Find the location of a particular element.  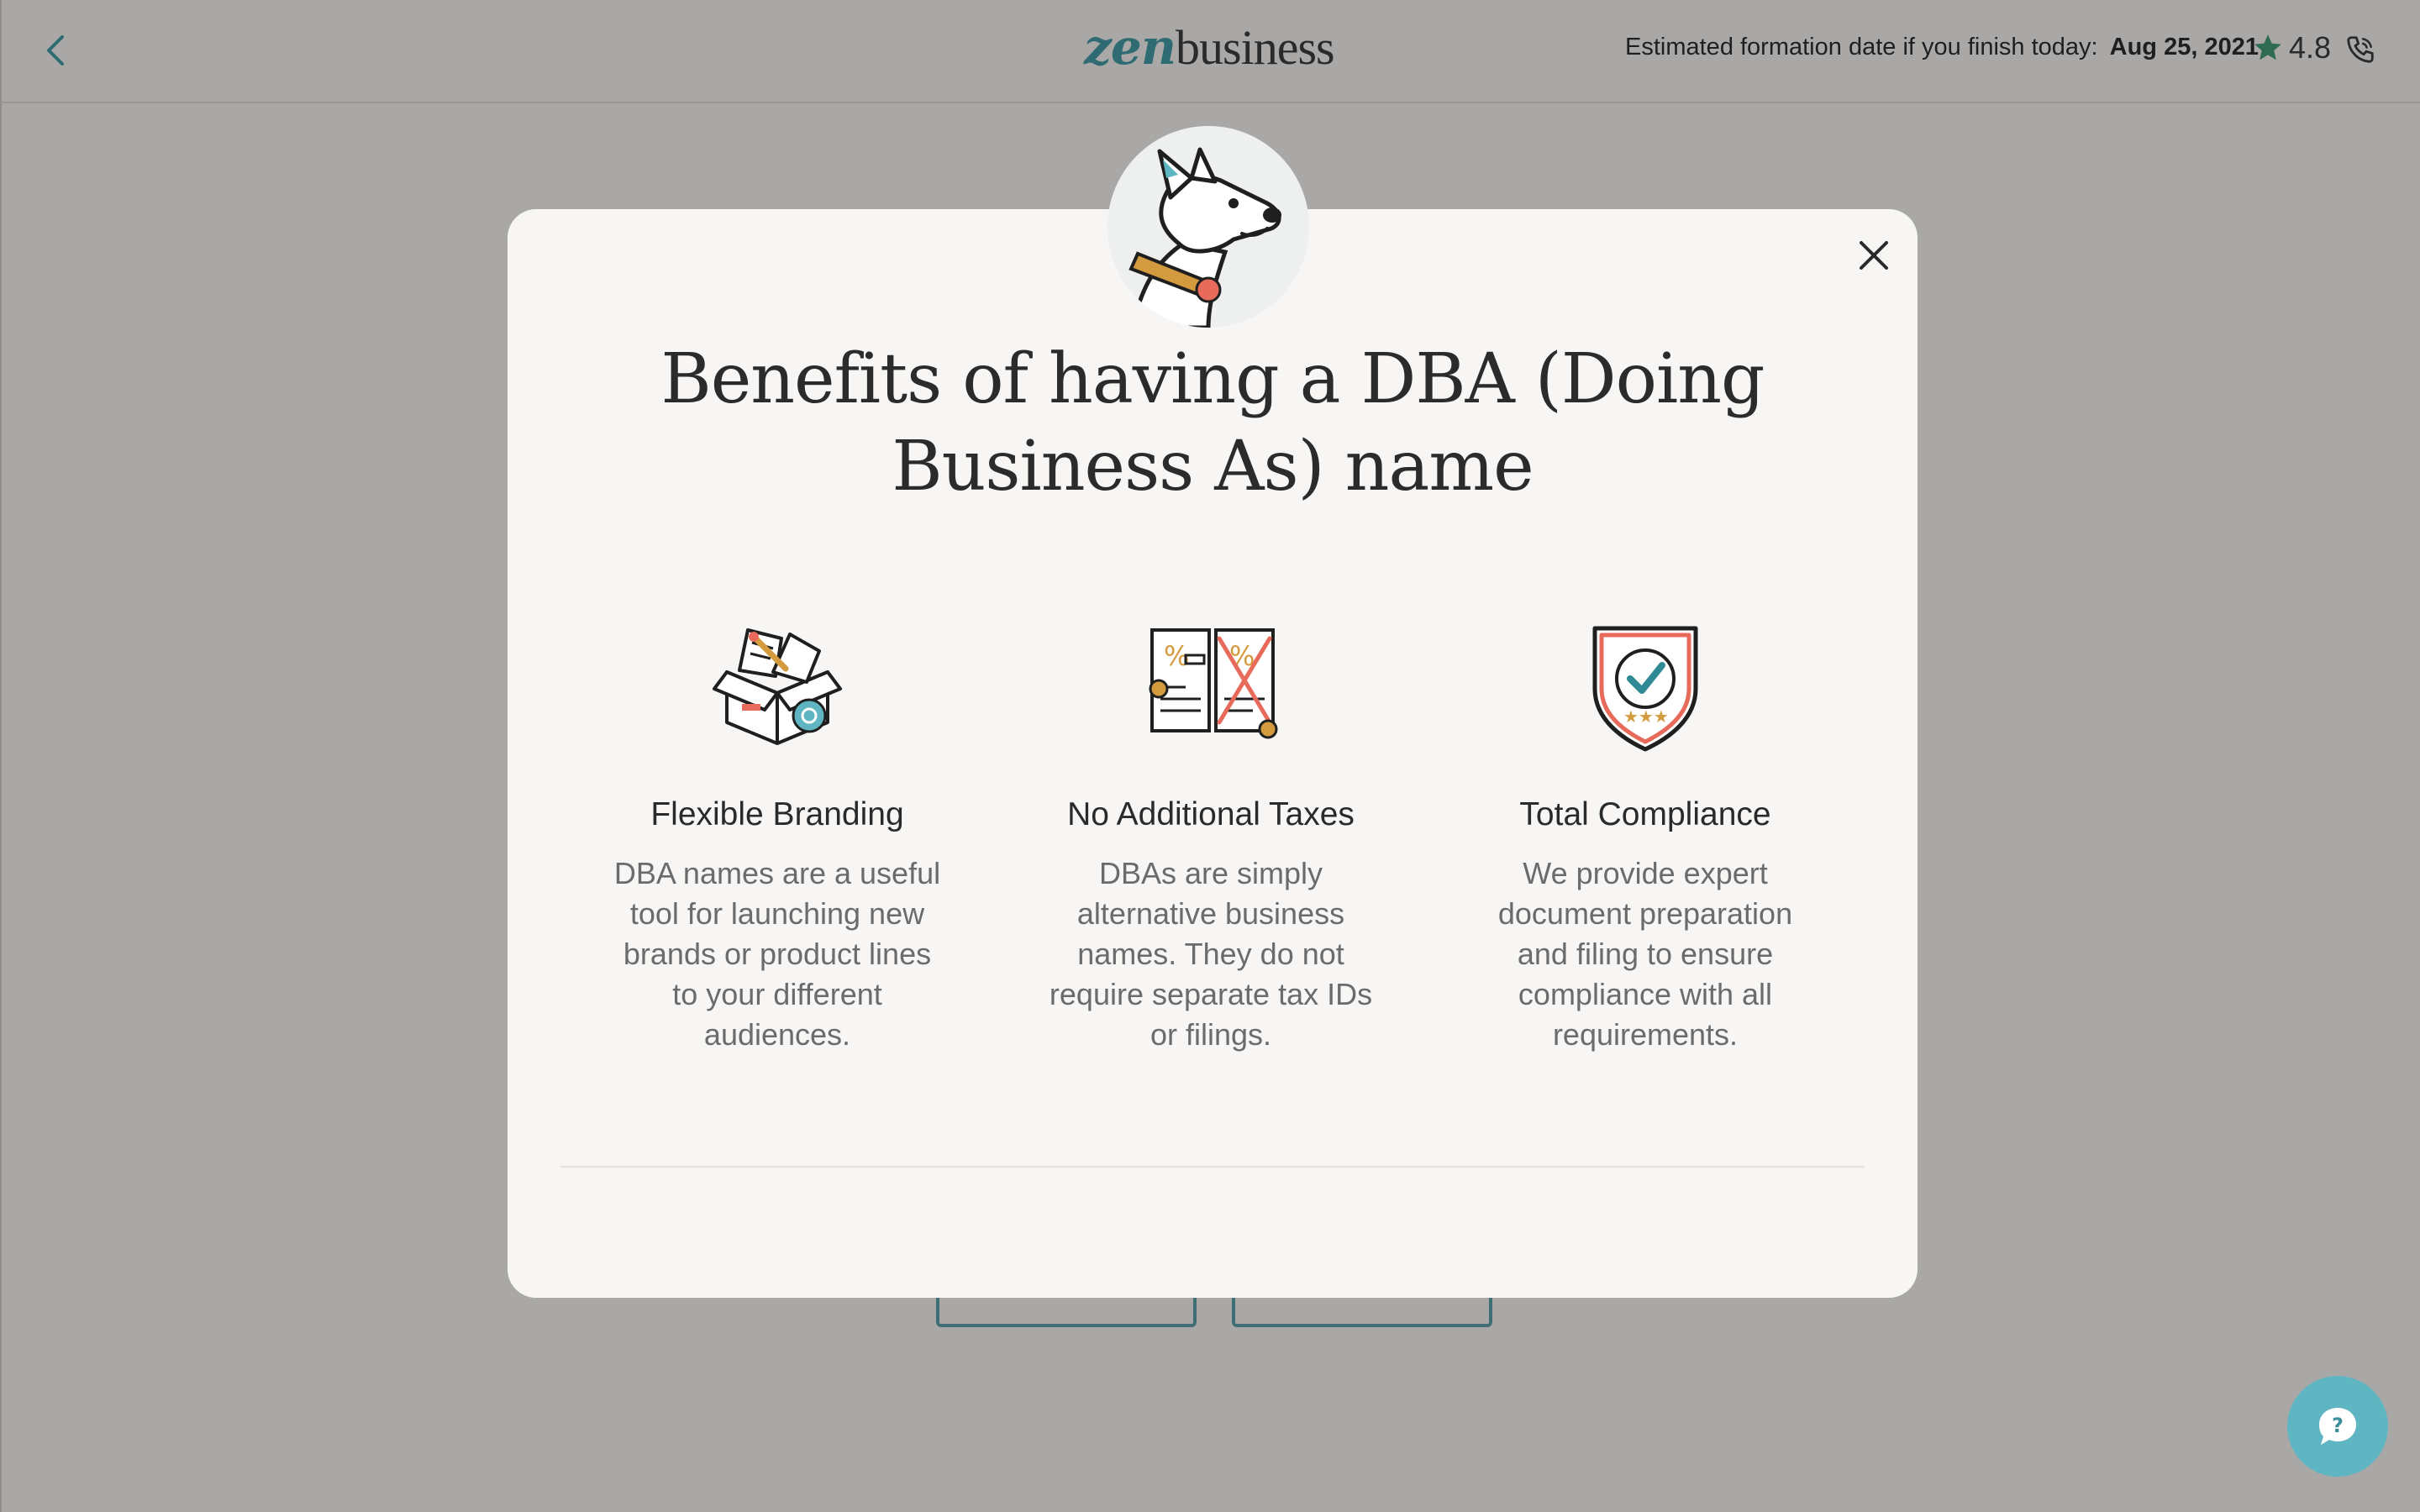

shield-check-icon: ★★★ is located at coordinates (1645, 689).